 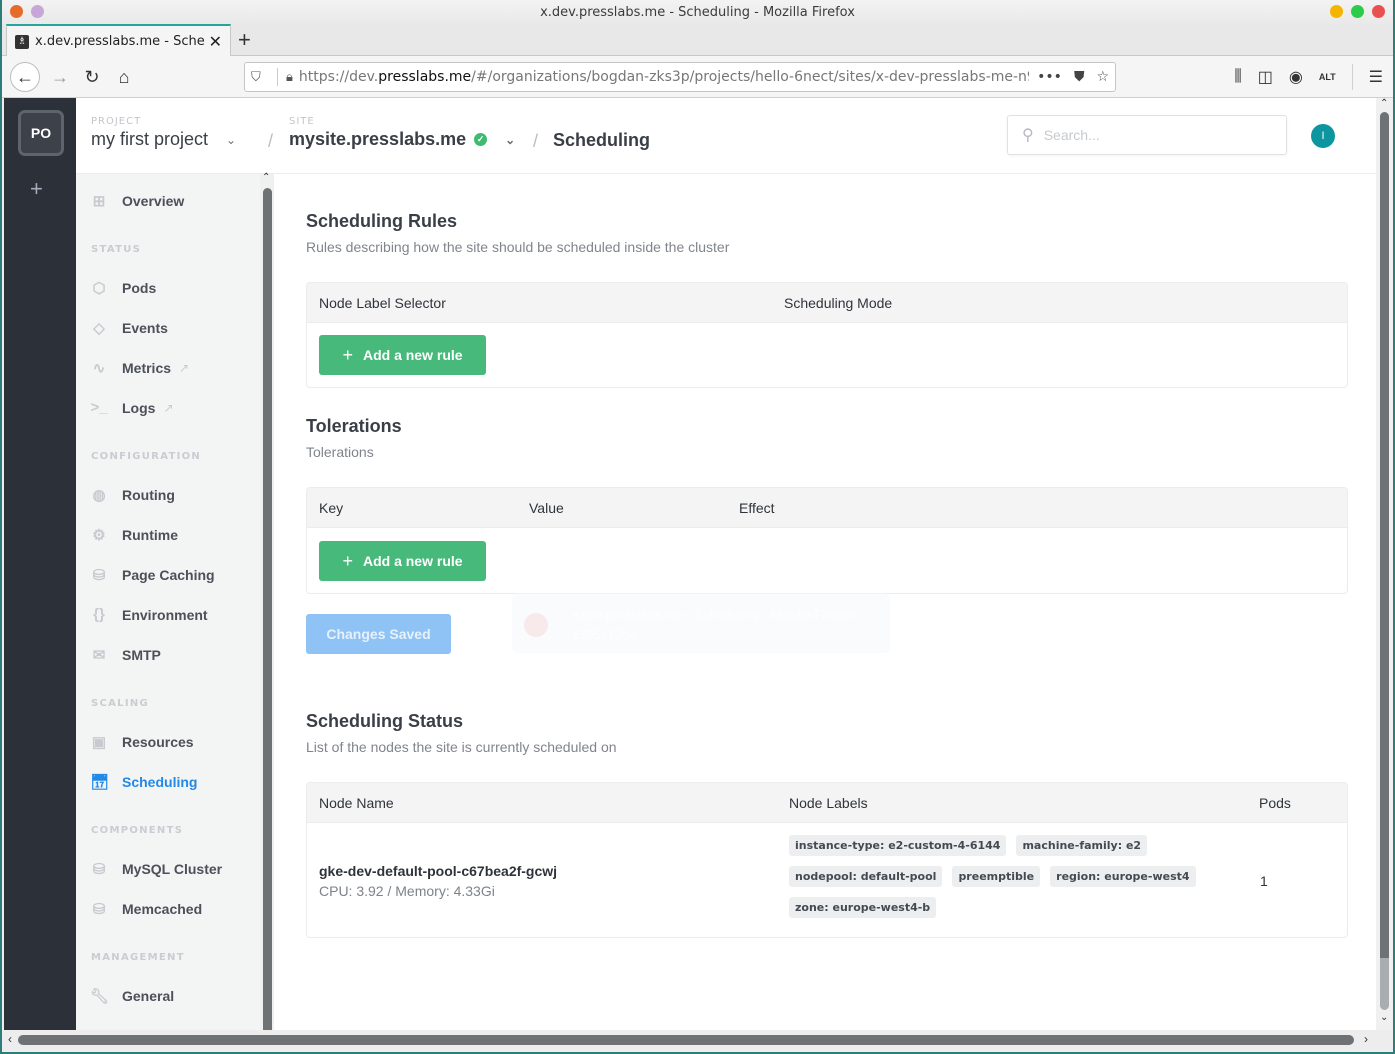 I want to click on sidebar-scroll-thumb, so click(x=267, y=609).